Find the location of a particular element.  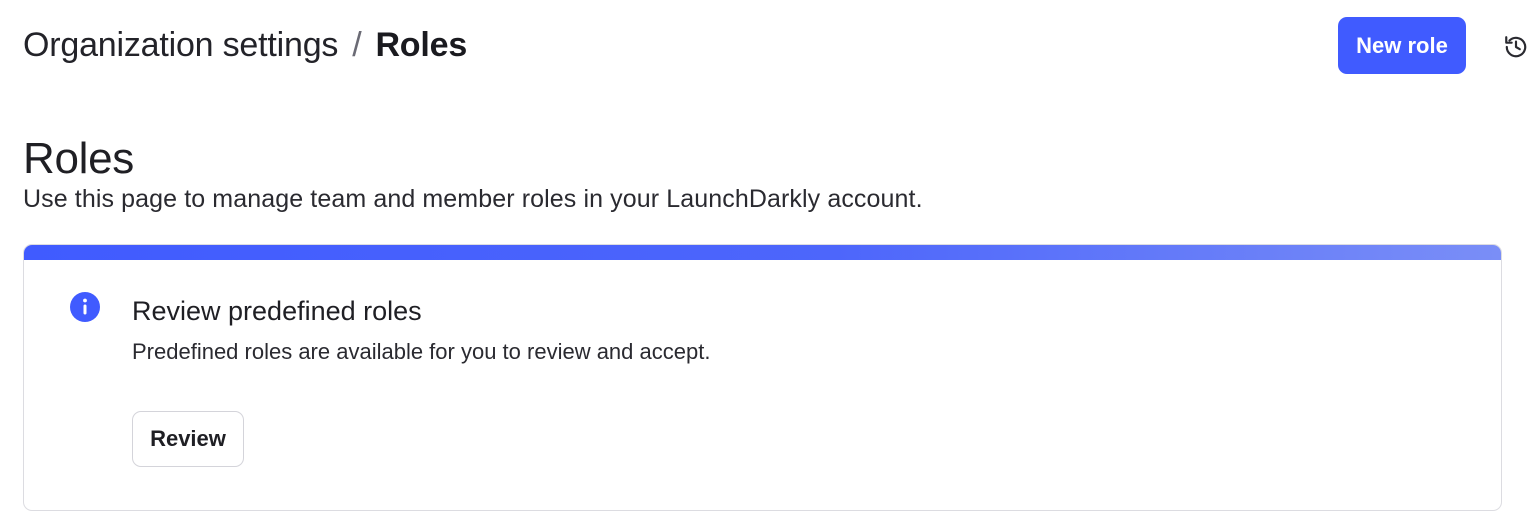

breadcrumb-organization-settings: Organization settings is located at coordinates (180, 45).